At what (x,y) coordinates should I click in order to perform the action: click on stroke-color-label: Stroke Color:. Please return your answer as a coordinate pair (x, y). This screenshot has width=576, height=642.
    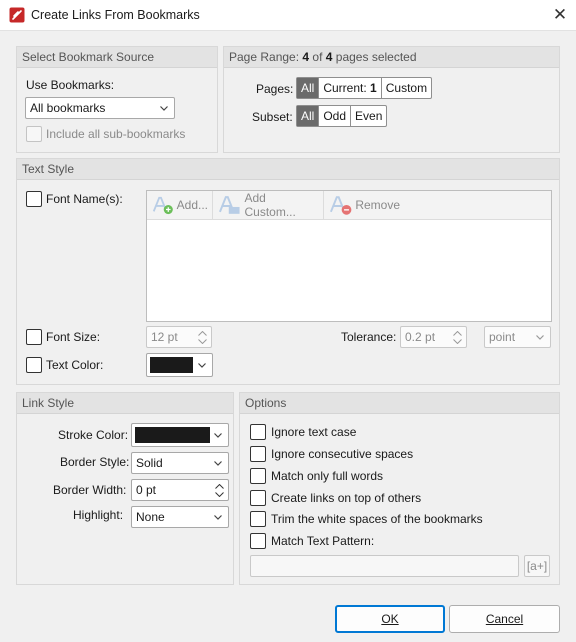
    Looking at the image, I should click on (93, 435).